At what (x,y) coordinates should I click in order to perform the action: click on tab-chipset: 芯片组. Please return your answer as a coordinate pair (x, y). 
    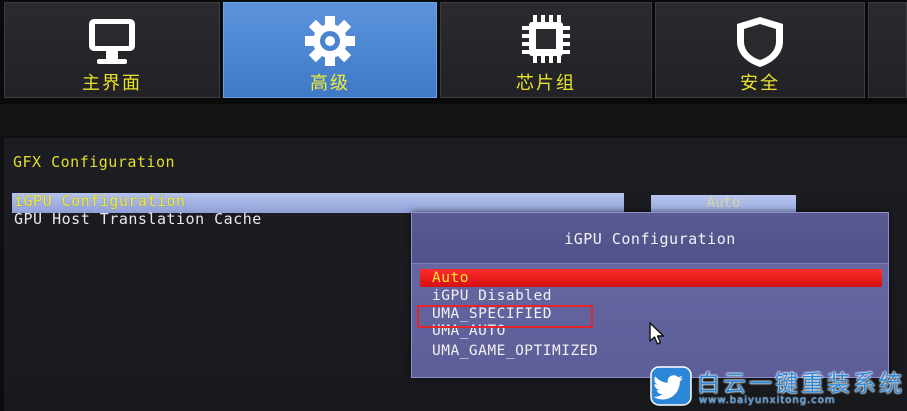
    Looking at the image, I should click on (546, 50).